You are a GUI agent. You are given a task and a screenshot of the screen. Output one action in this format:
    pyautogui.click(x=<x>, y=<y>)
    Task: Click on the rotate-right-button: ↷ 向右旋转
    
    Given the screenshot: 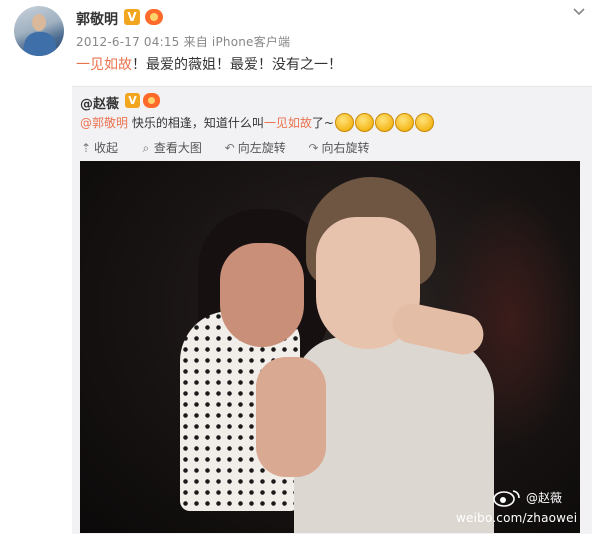 What is the action you would take?
    pyautogui.click(x=339, y=147)
    